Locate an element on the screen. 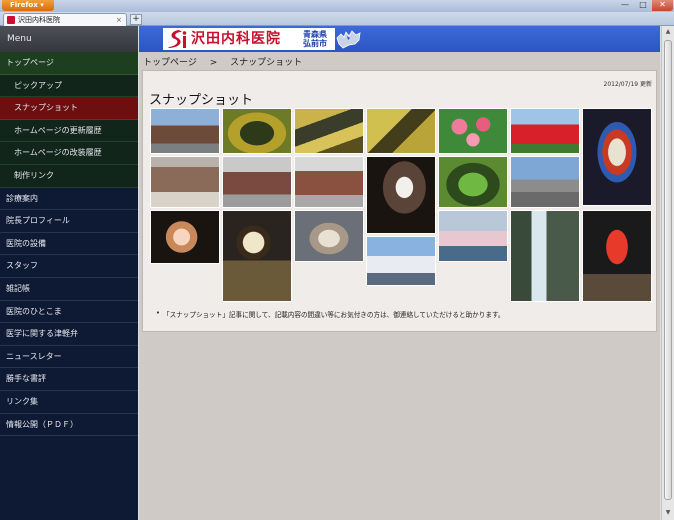 The width and height of the screenshot is (674, 520). breadcrumb-current: スナップショット is located at coordinates (266, 63).